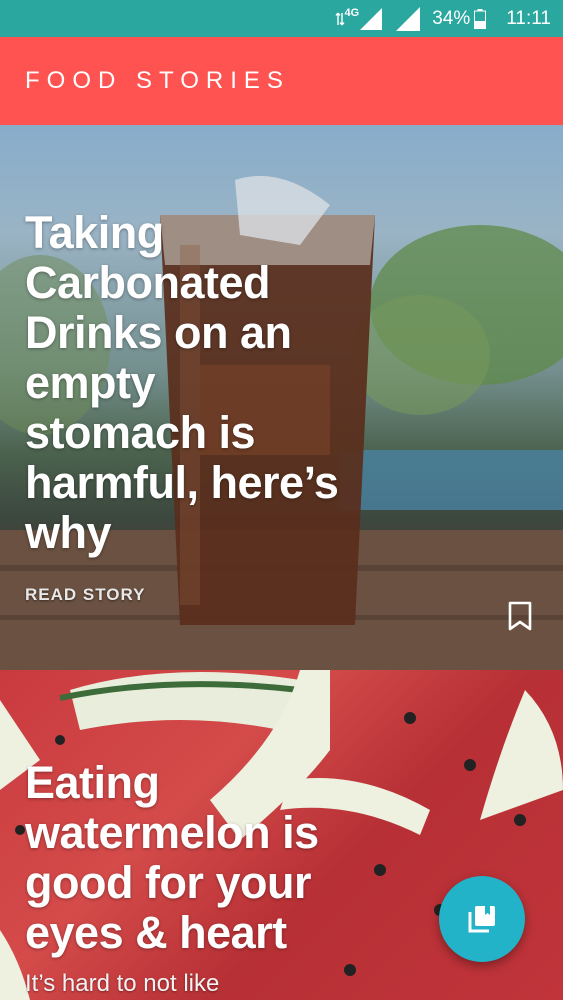 Image resolution: width=563 pixels, height=1000 pixels. I want to click on network-indicator: 4G, so click(359, 18).